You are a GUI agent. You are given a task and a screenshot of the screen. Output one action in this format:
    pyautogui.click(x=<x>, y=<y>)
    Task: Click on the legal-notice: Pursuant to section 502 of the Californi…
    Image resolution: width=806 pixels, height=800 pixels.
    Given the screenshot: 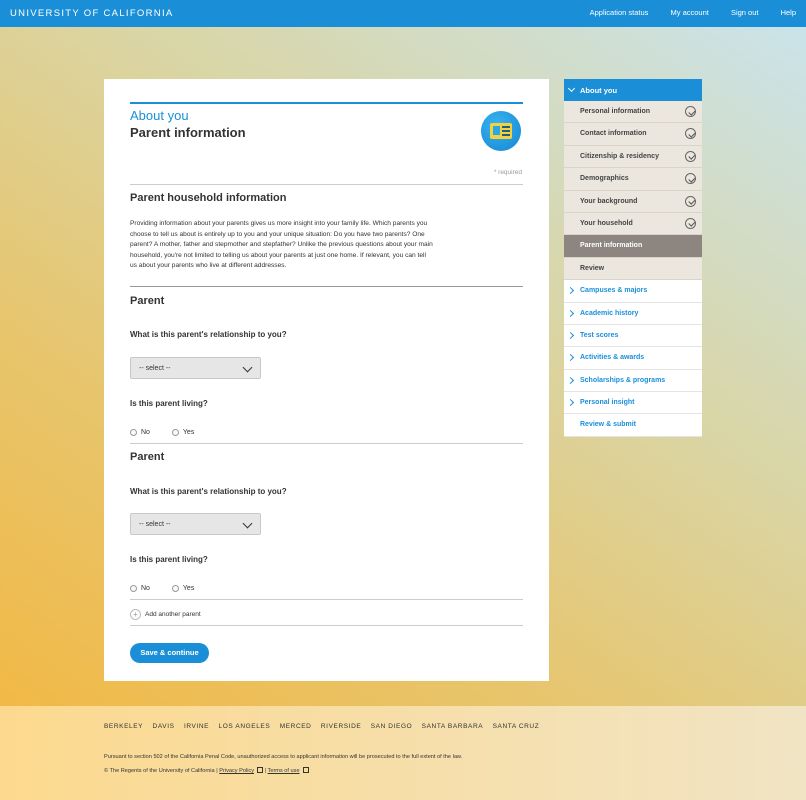 What is the action you would take?
    pyautogui.click(x=283, y=757)
    